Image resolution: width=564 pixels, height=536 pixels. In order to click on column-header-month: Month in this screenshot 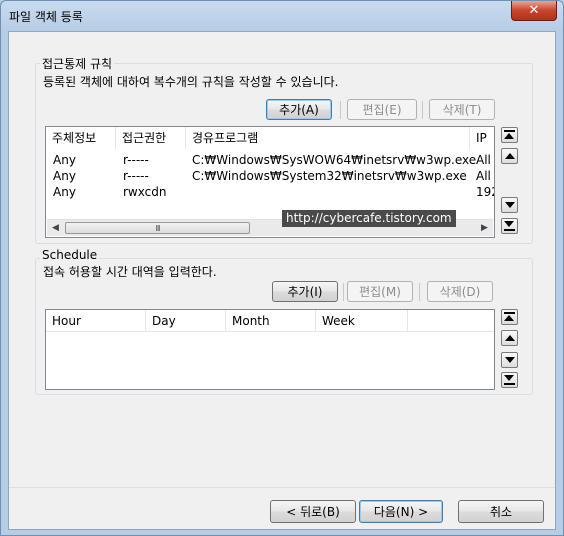, I will do `click(271, 321)`.